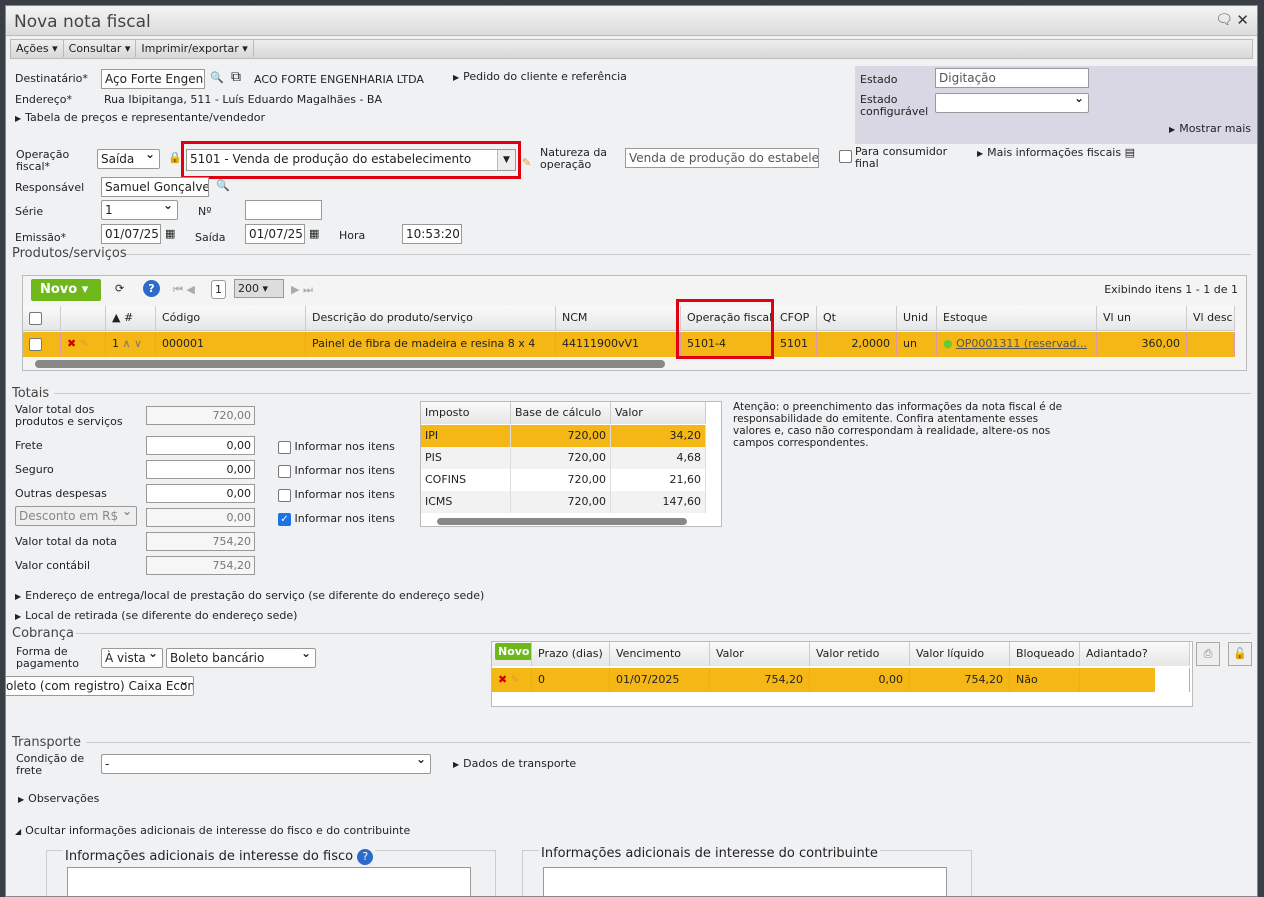  I want to click on highlight-box, so click(351, 160).